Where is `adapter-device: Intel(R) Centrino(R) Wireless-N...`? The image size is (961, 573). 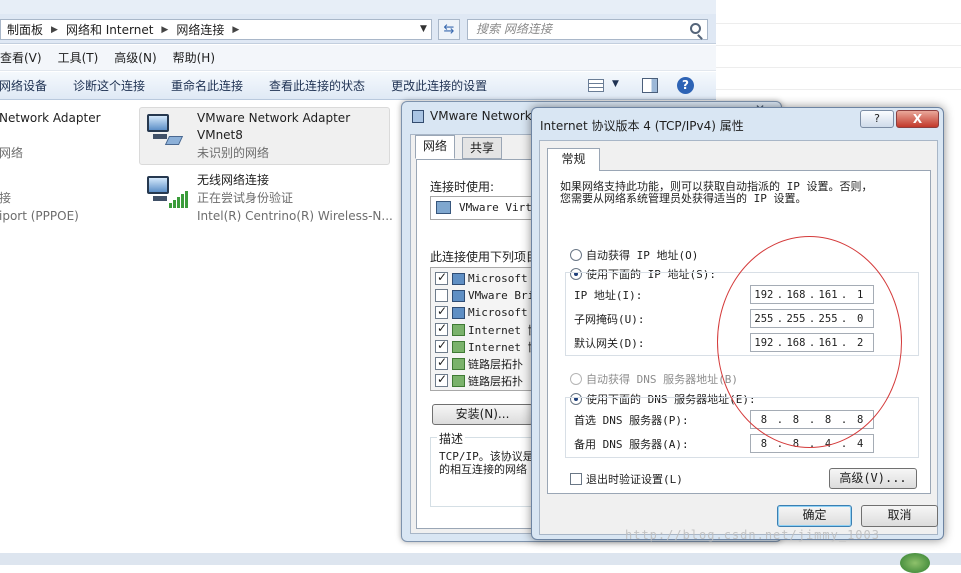 adapter-device: Intel(R) Centrino(R) Wireless-N... is located at coordinates (295, 216).